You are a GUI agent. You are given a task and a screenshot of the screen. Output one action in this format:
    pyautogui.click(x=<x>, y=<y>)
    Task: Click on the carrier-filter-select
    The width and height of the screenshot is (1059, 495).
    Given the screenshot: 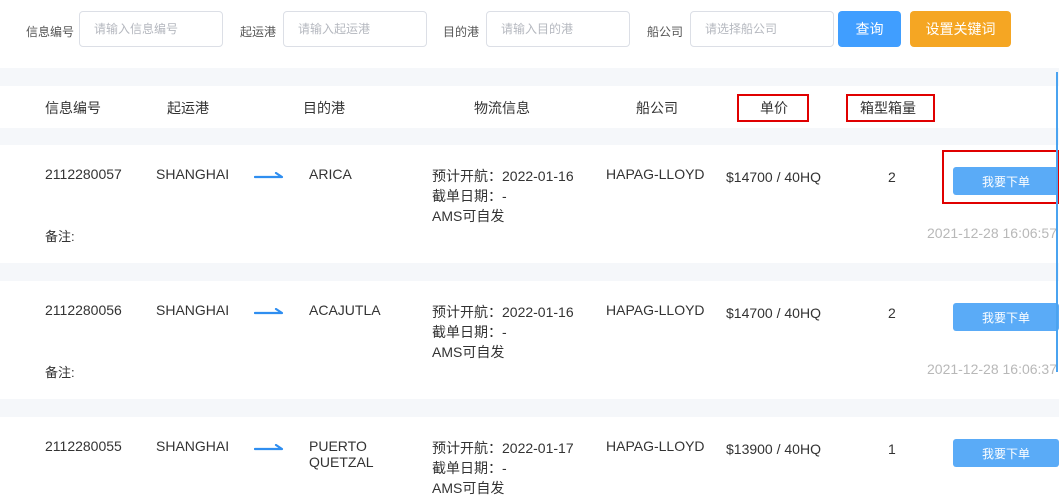 What is the action you would take?
    pyautogui.click(x=762, y=29)
    